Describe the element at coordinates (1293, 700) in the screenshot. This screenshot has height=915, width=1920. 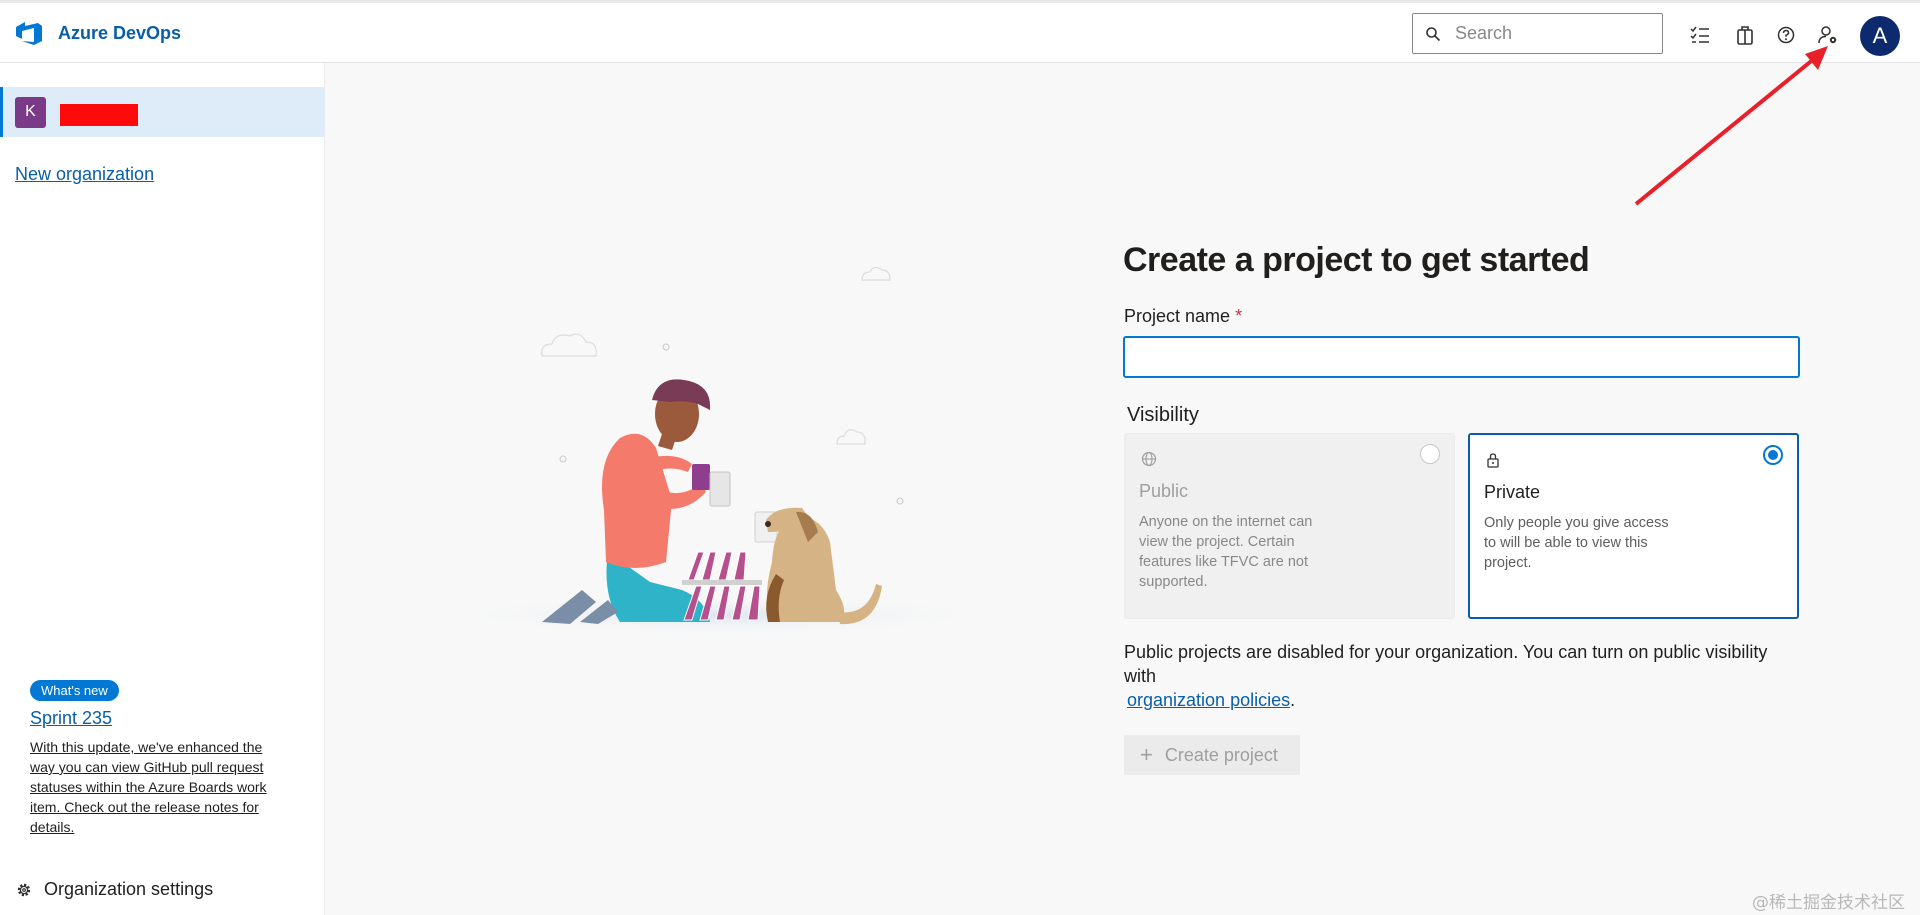
I see `note-period: .` at that location.